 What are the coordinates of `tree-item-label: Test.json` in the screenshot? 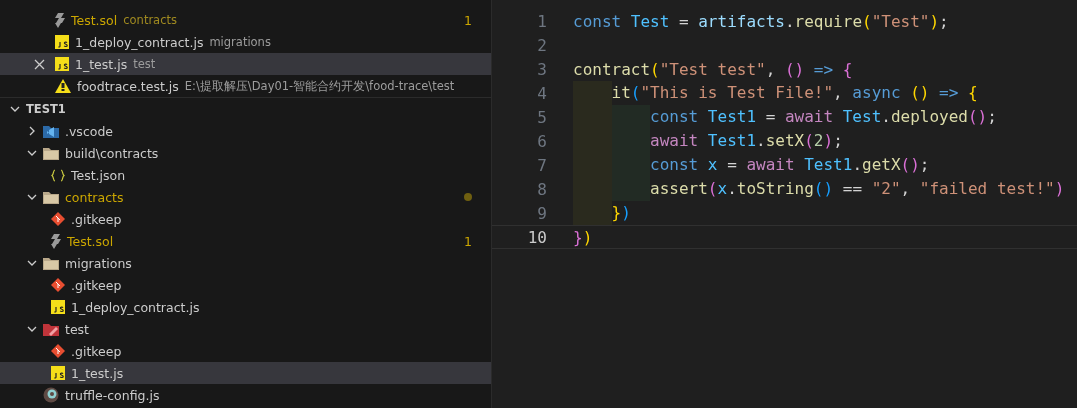 It's located at (98, 175).